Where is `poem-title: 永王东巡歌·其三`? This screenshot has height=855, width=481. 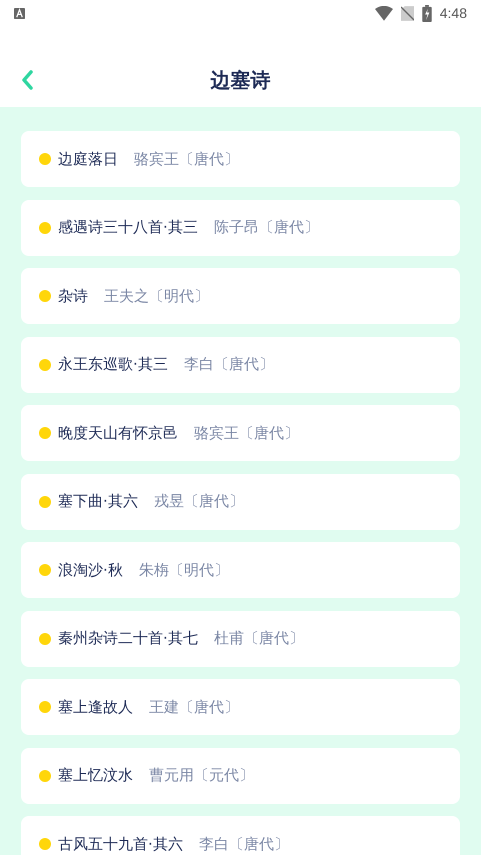 poem-title: 永王东巡歌·其三 is located at coordinates (113, 364).